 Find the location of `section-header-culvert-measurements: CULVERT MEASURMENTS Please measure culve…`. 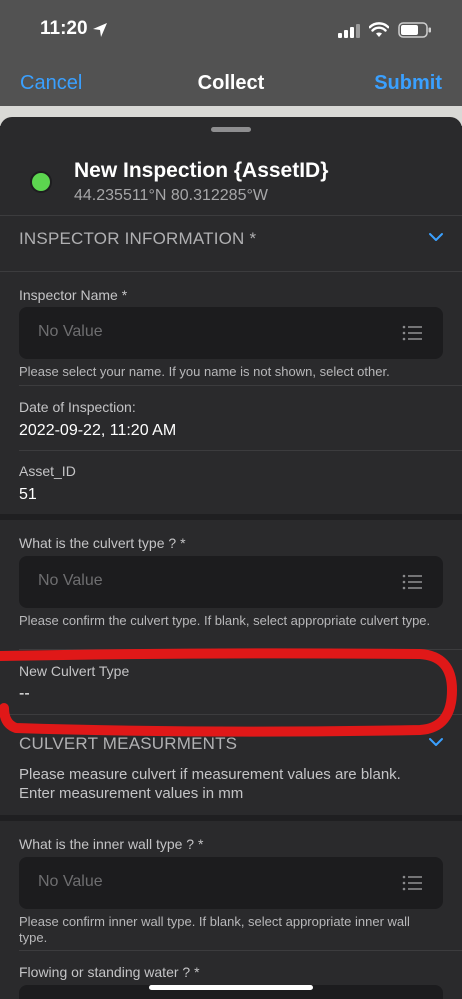

section-header-culvert-measurements: CULVERT MEASURMENTS Please measure culve… is located at coordinates (231, 765).